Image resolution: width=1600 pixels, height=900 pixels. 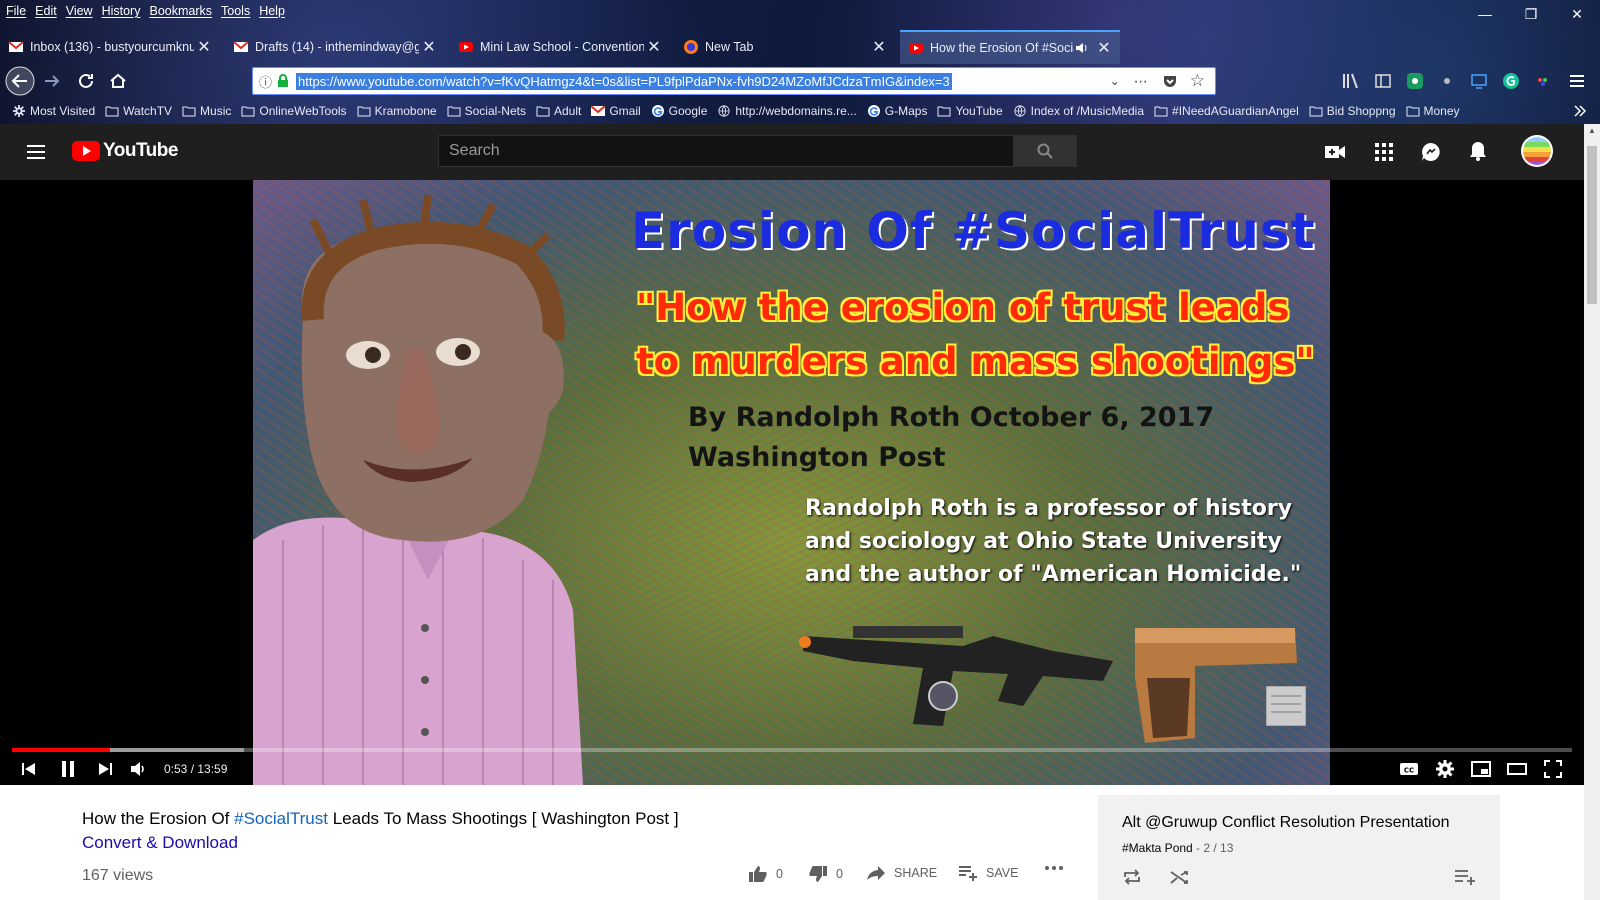 What do you see at coordinates (138, 111) in the screenshot?
I see `bookmark-item: WatchTV` at bounding box center [138, 111].